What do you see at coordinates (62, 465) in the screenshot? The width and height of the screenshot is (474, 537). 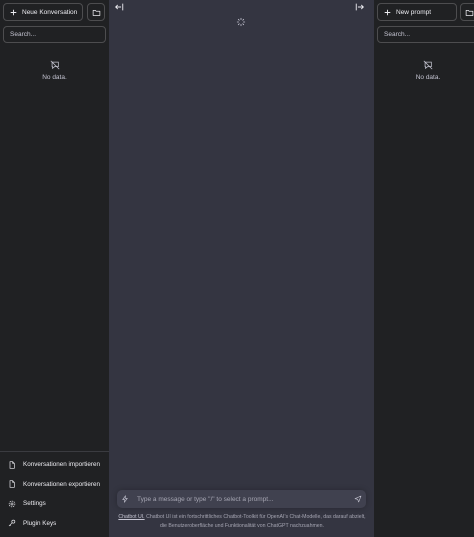 I see `menu-item-label: Konversationen importieren` at bounding box center [62, 465].